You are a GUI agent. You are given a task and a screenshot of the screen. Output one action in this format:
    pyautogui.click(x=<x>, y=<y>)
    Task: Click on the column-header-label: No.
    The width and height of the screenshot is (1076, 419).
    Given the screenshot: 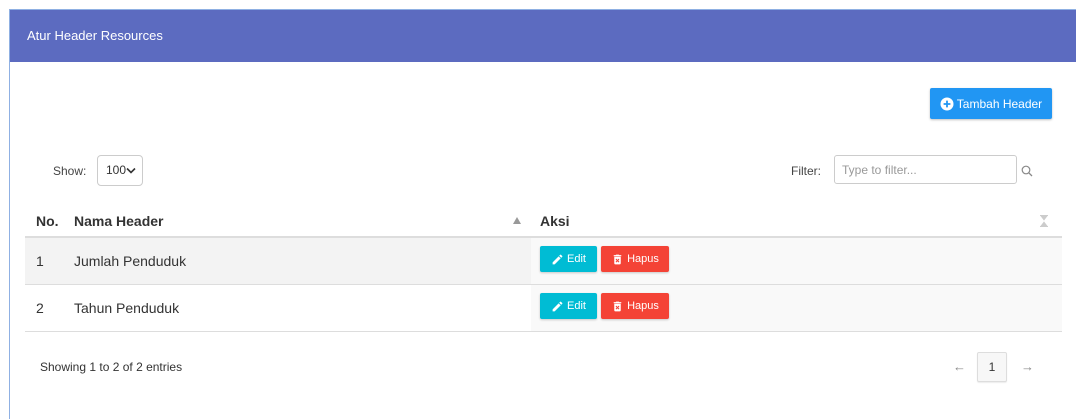 What is the action you would take?
    pyautogui.click(x=47, y=220)
    